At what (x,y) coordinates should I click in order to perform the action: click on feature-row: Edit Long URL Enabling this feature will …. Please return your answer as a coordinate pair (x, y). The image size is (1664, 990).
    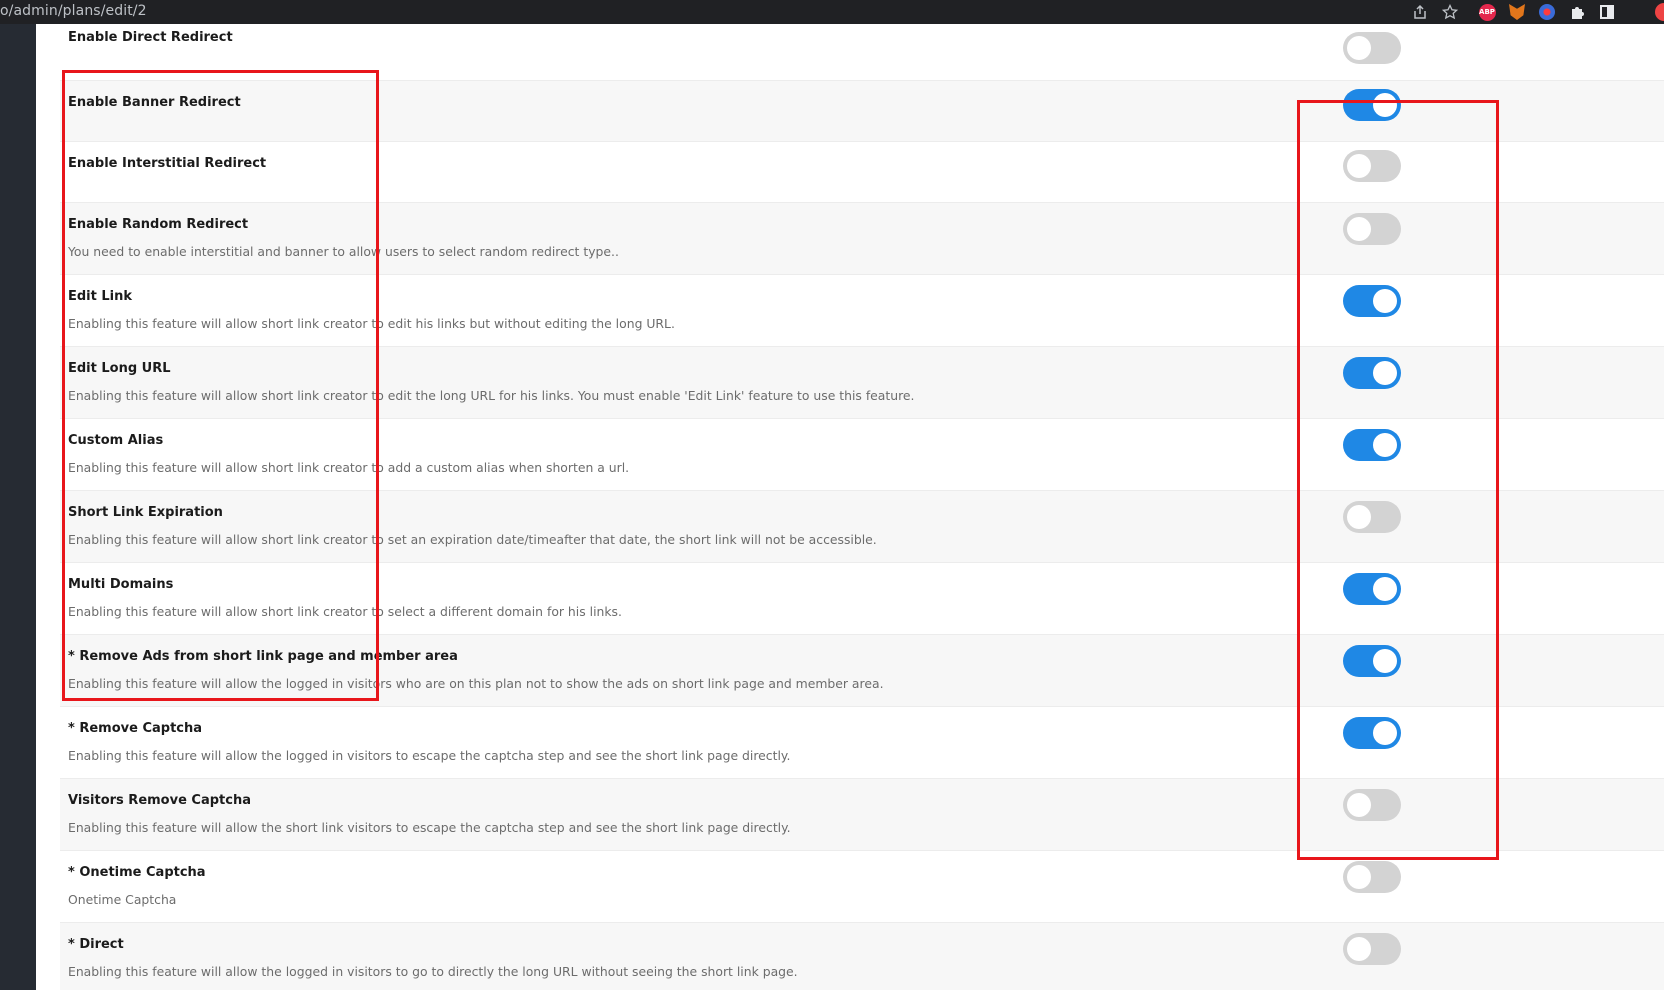
    Looking at the image, I should click on (862, 383).